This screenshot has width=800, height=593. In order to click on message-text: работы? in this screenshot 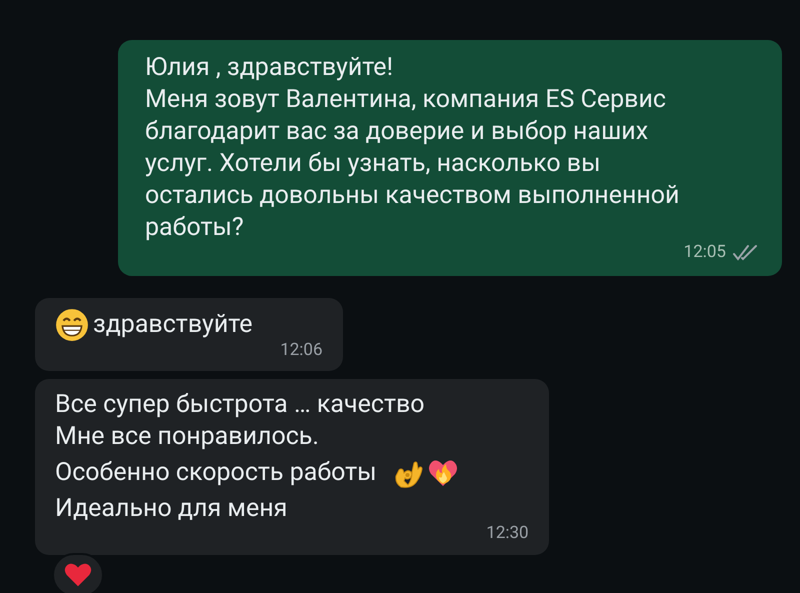, I will do `click(194, 228)`.